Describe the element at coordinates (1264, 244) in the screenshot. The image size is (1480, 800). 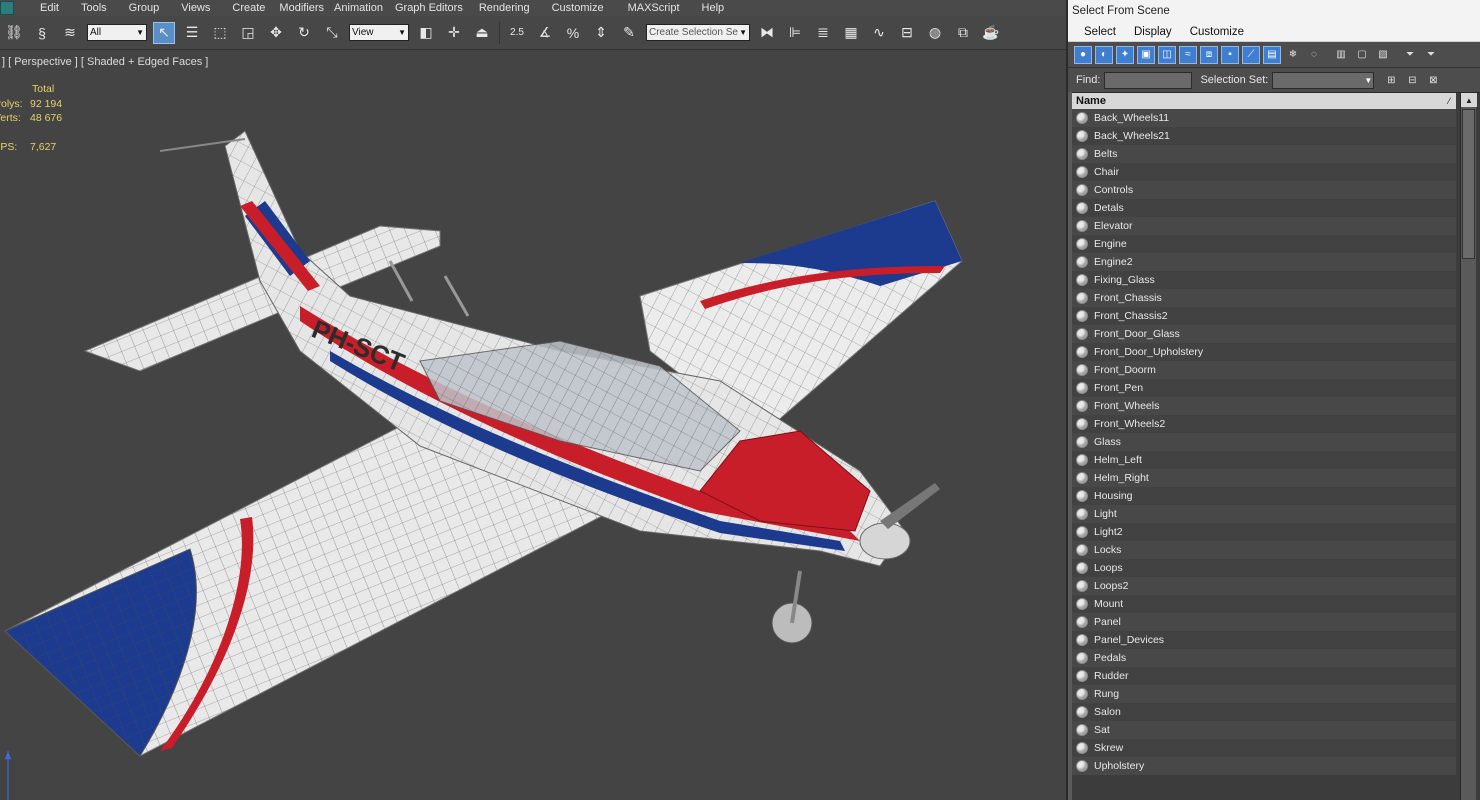
I see `list-item: Engine` at that location.